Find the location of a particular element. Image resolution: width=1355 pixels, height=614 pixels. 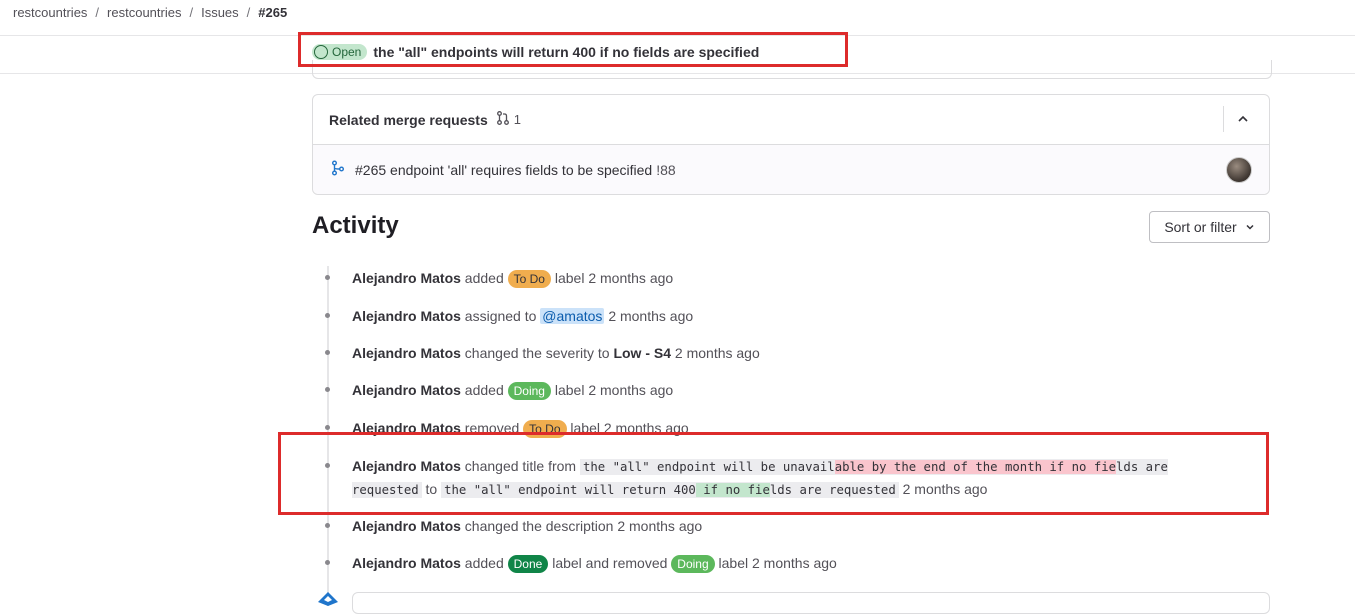

activity-heading: Activity is located at coordinates (355, 225).